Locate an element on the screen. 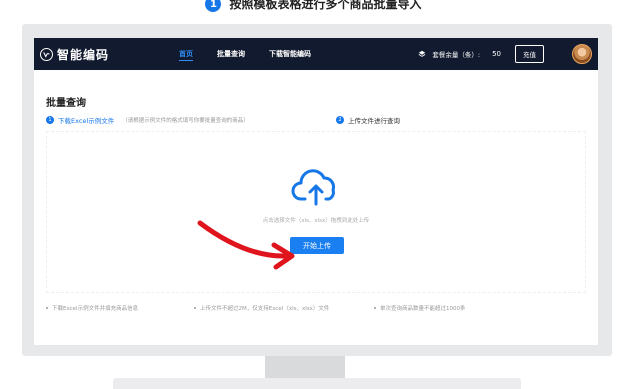 This screenshot has width=627, height=389. nav-link-batch-query: 批量查询 is located at coordinates (231, 54).